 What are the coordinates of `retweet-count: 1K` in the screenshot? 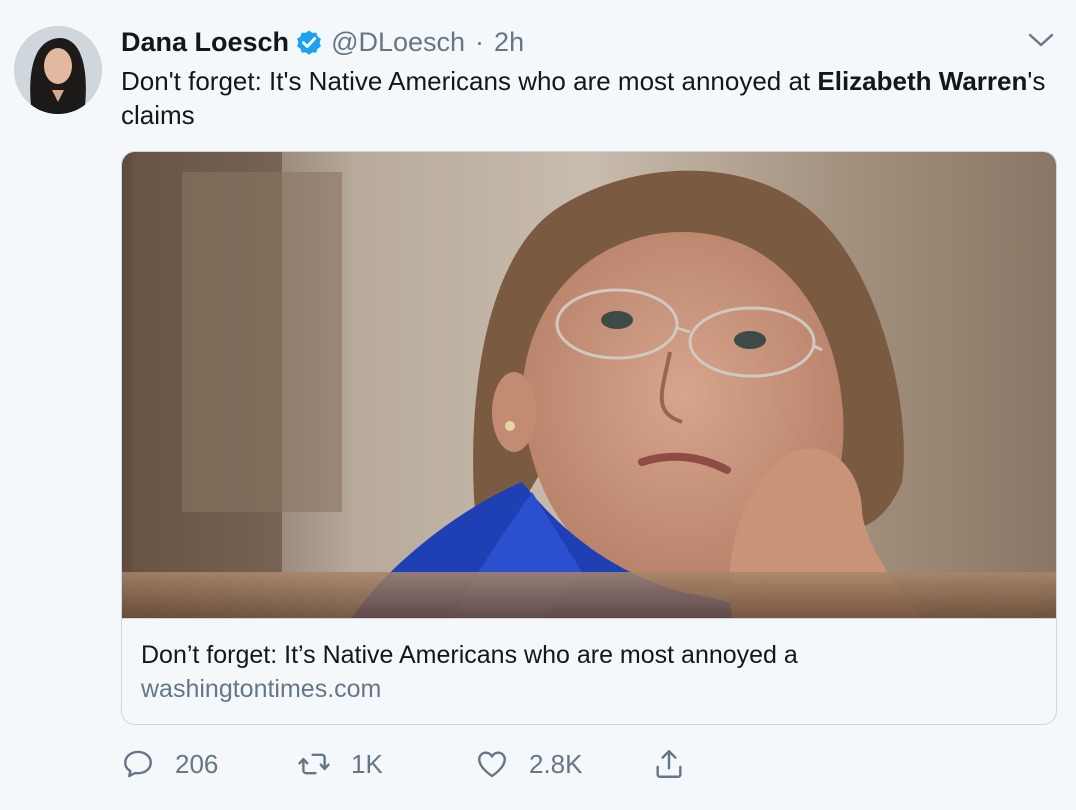 It's located at (367, 763).